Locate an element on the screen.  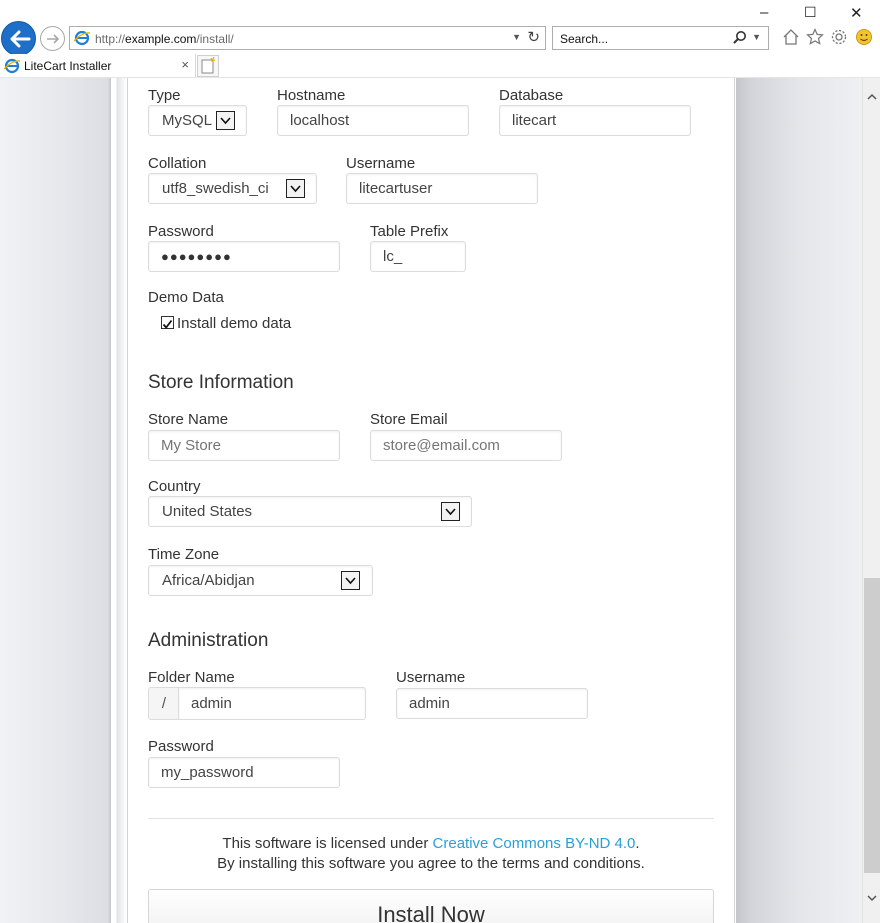
admin-password-label: Password is located at coordinates (181, 746).